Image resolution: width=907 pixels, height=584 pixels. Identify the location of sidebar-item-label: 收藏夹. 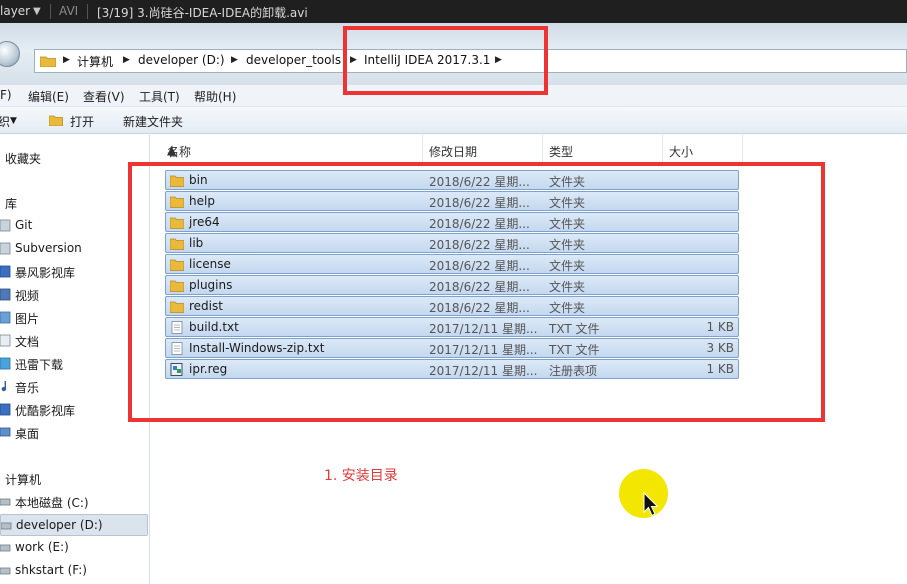
(23, 159).